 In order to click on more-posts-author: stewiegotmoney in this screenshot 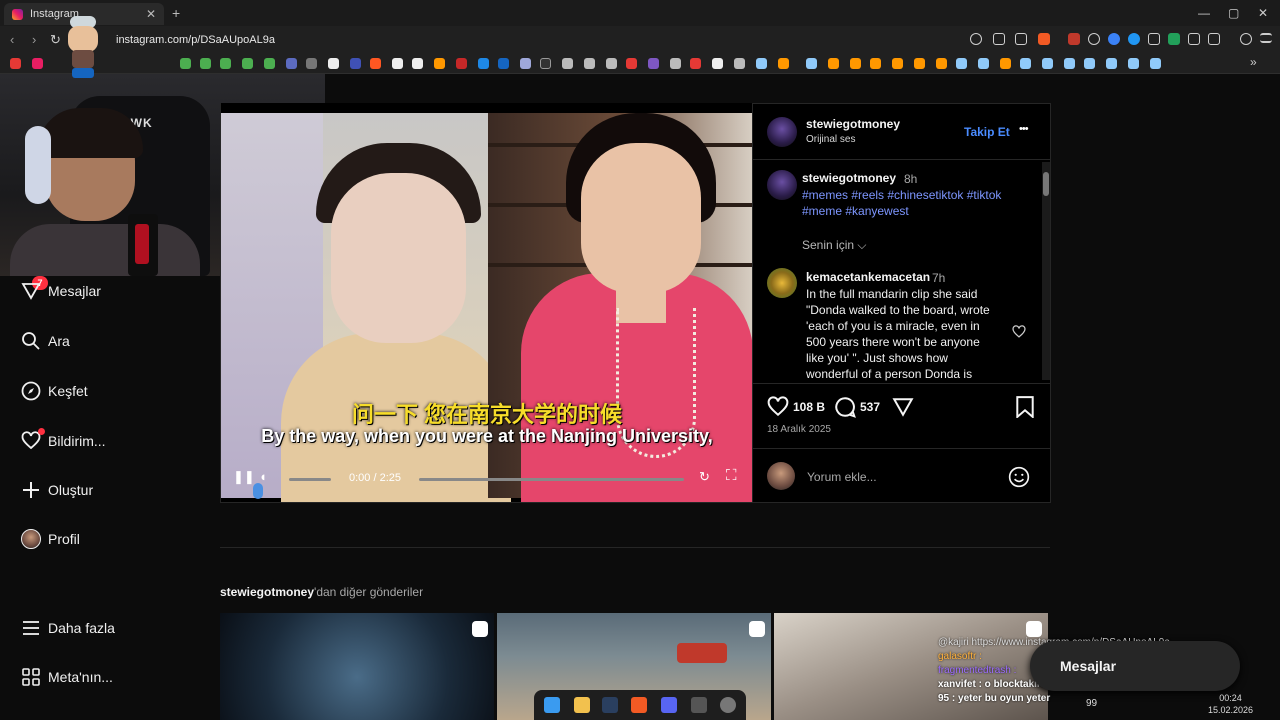, I will do `click(267, 592)`.